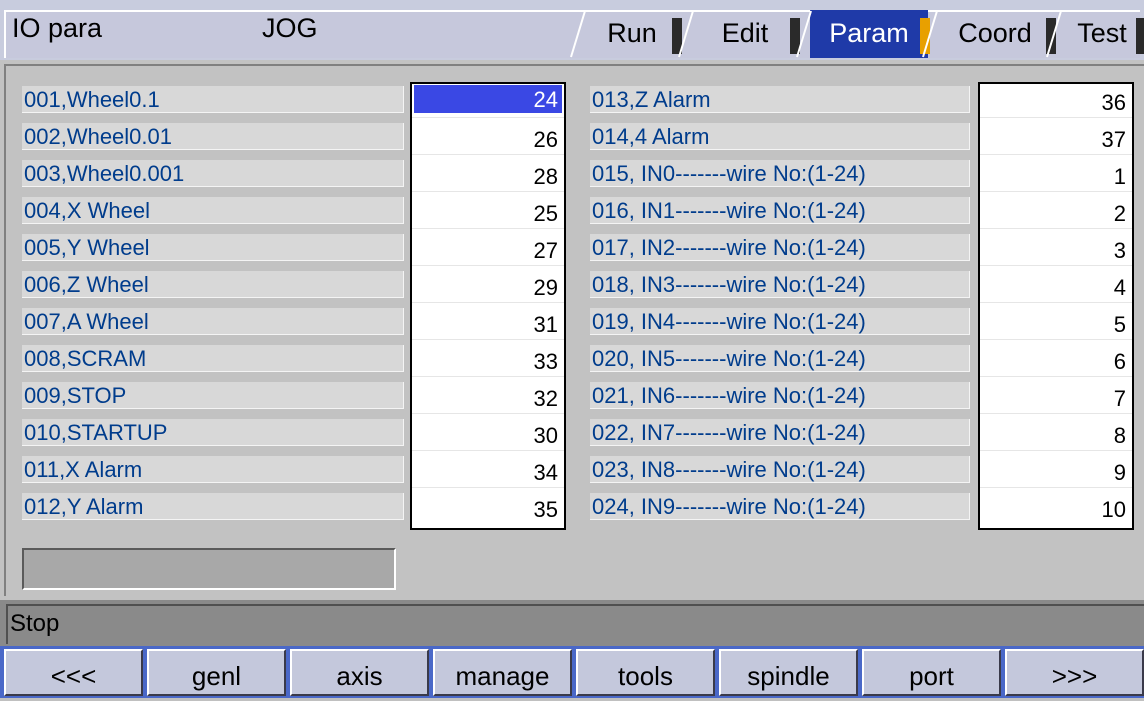  Describe the element at coordinates (1056, 396) in the screenshot. I see `param-value: 7` at that location.